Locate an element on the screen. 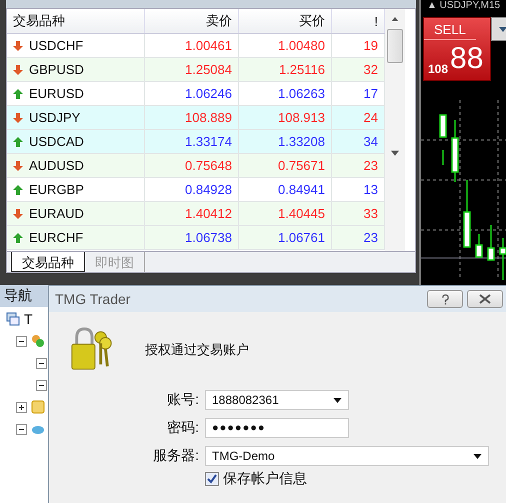 The image size is (506, 503). dialog-message: 授权通过交易账户 is located at coordinates (197, 350).